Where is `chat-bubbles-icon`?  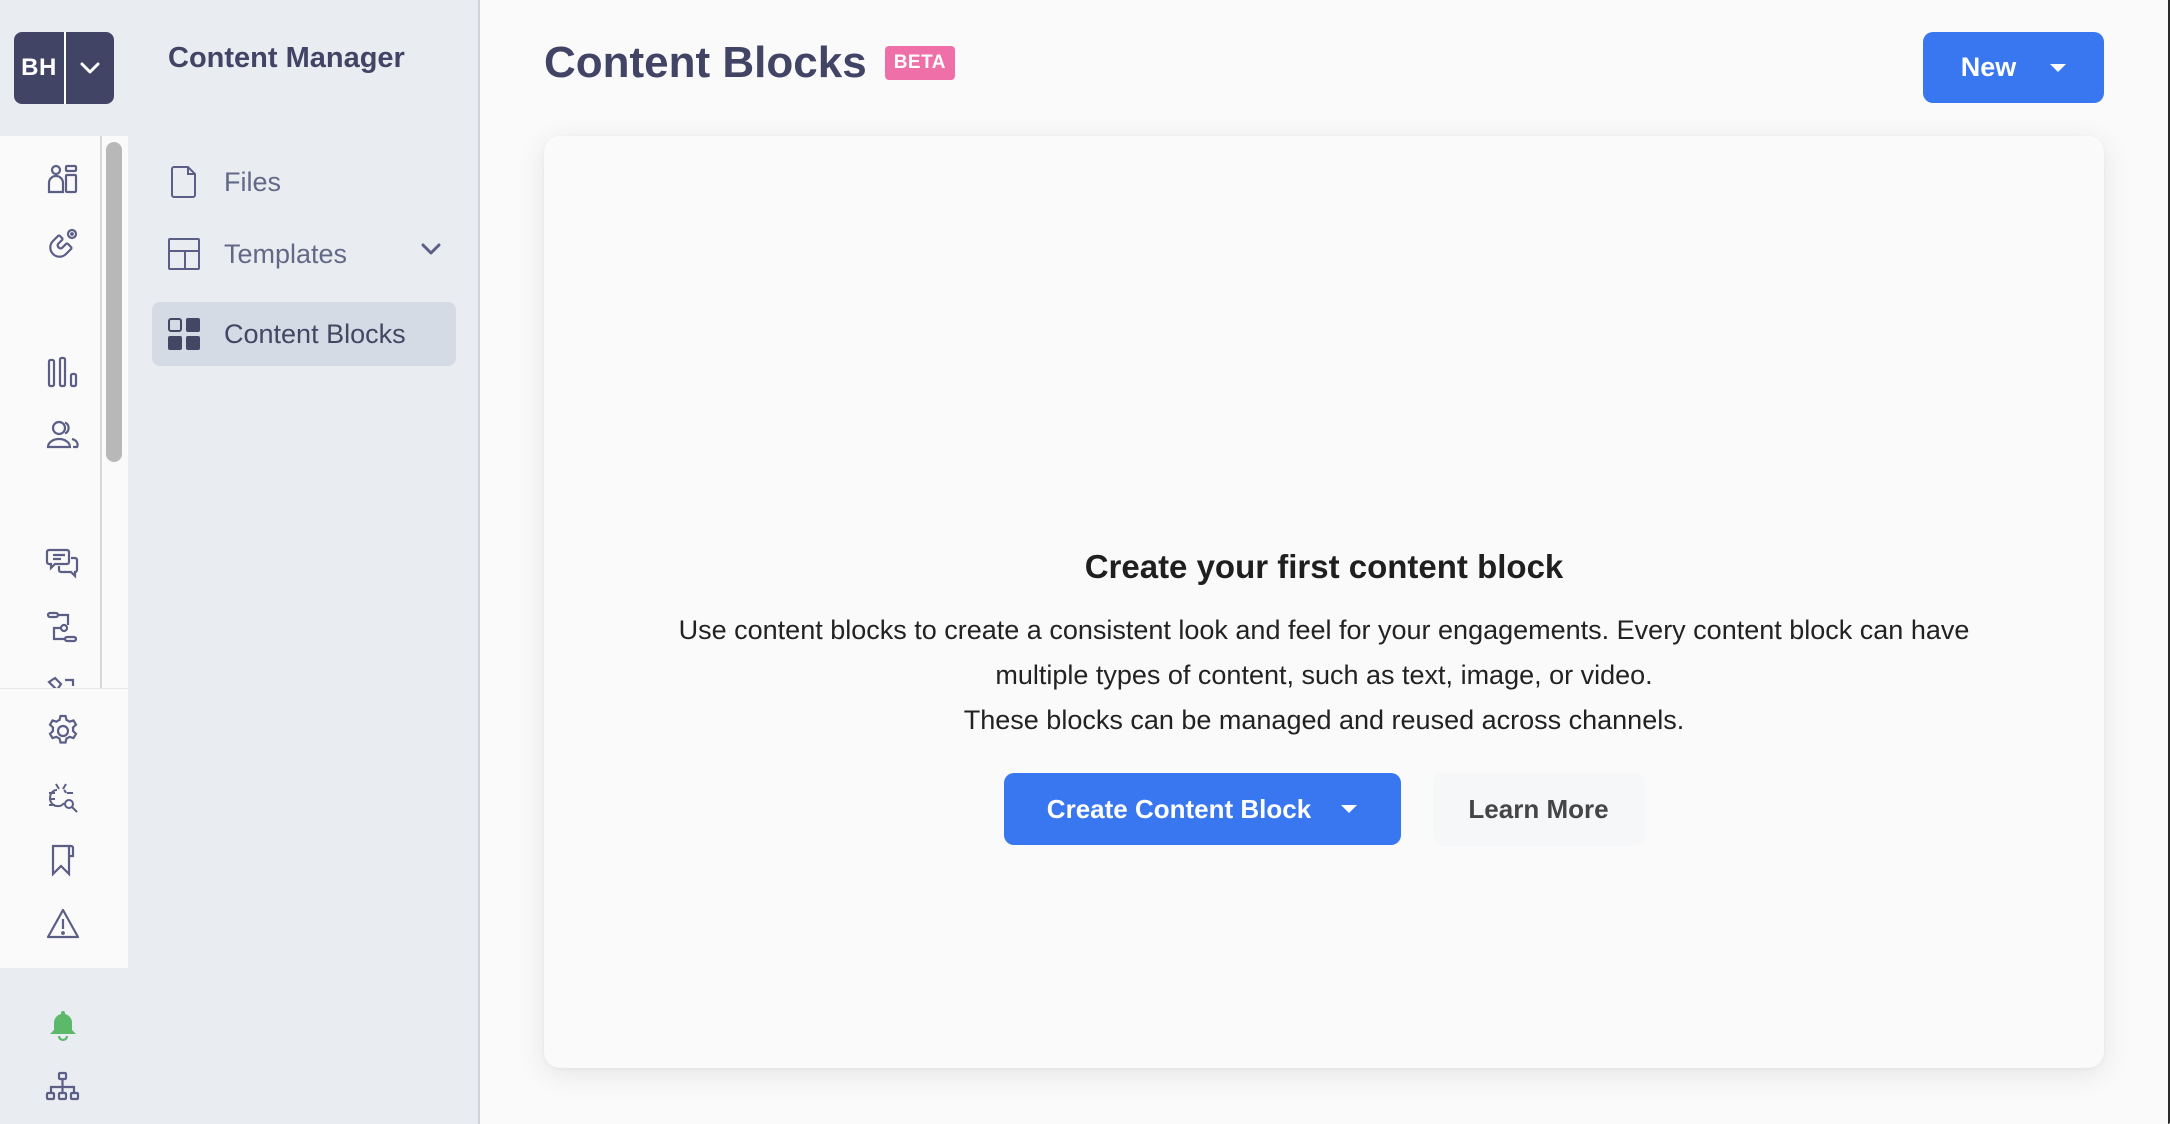
chat-bubbles-icon is located at coordinates (63, 563).